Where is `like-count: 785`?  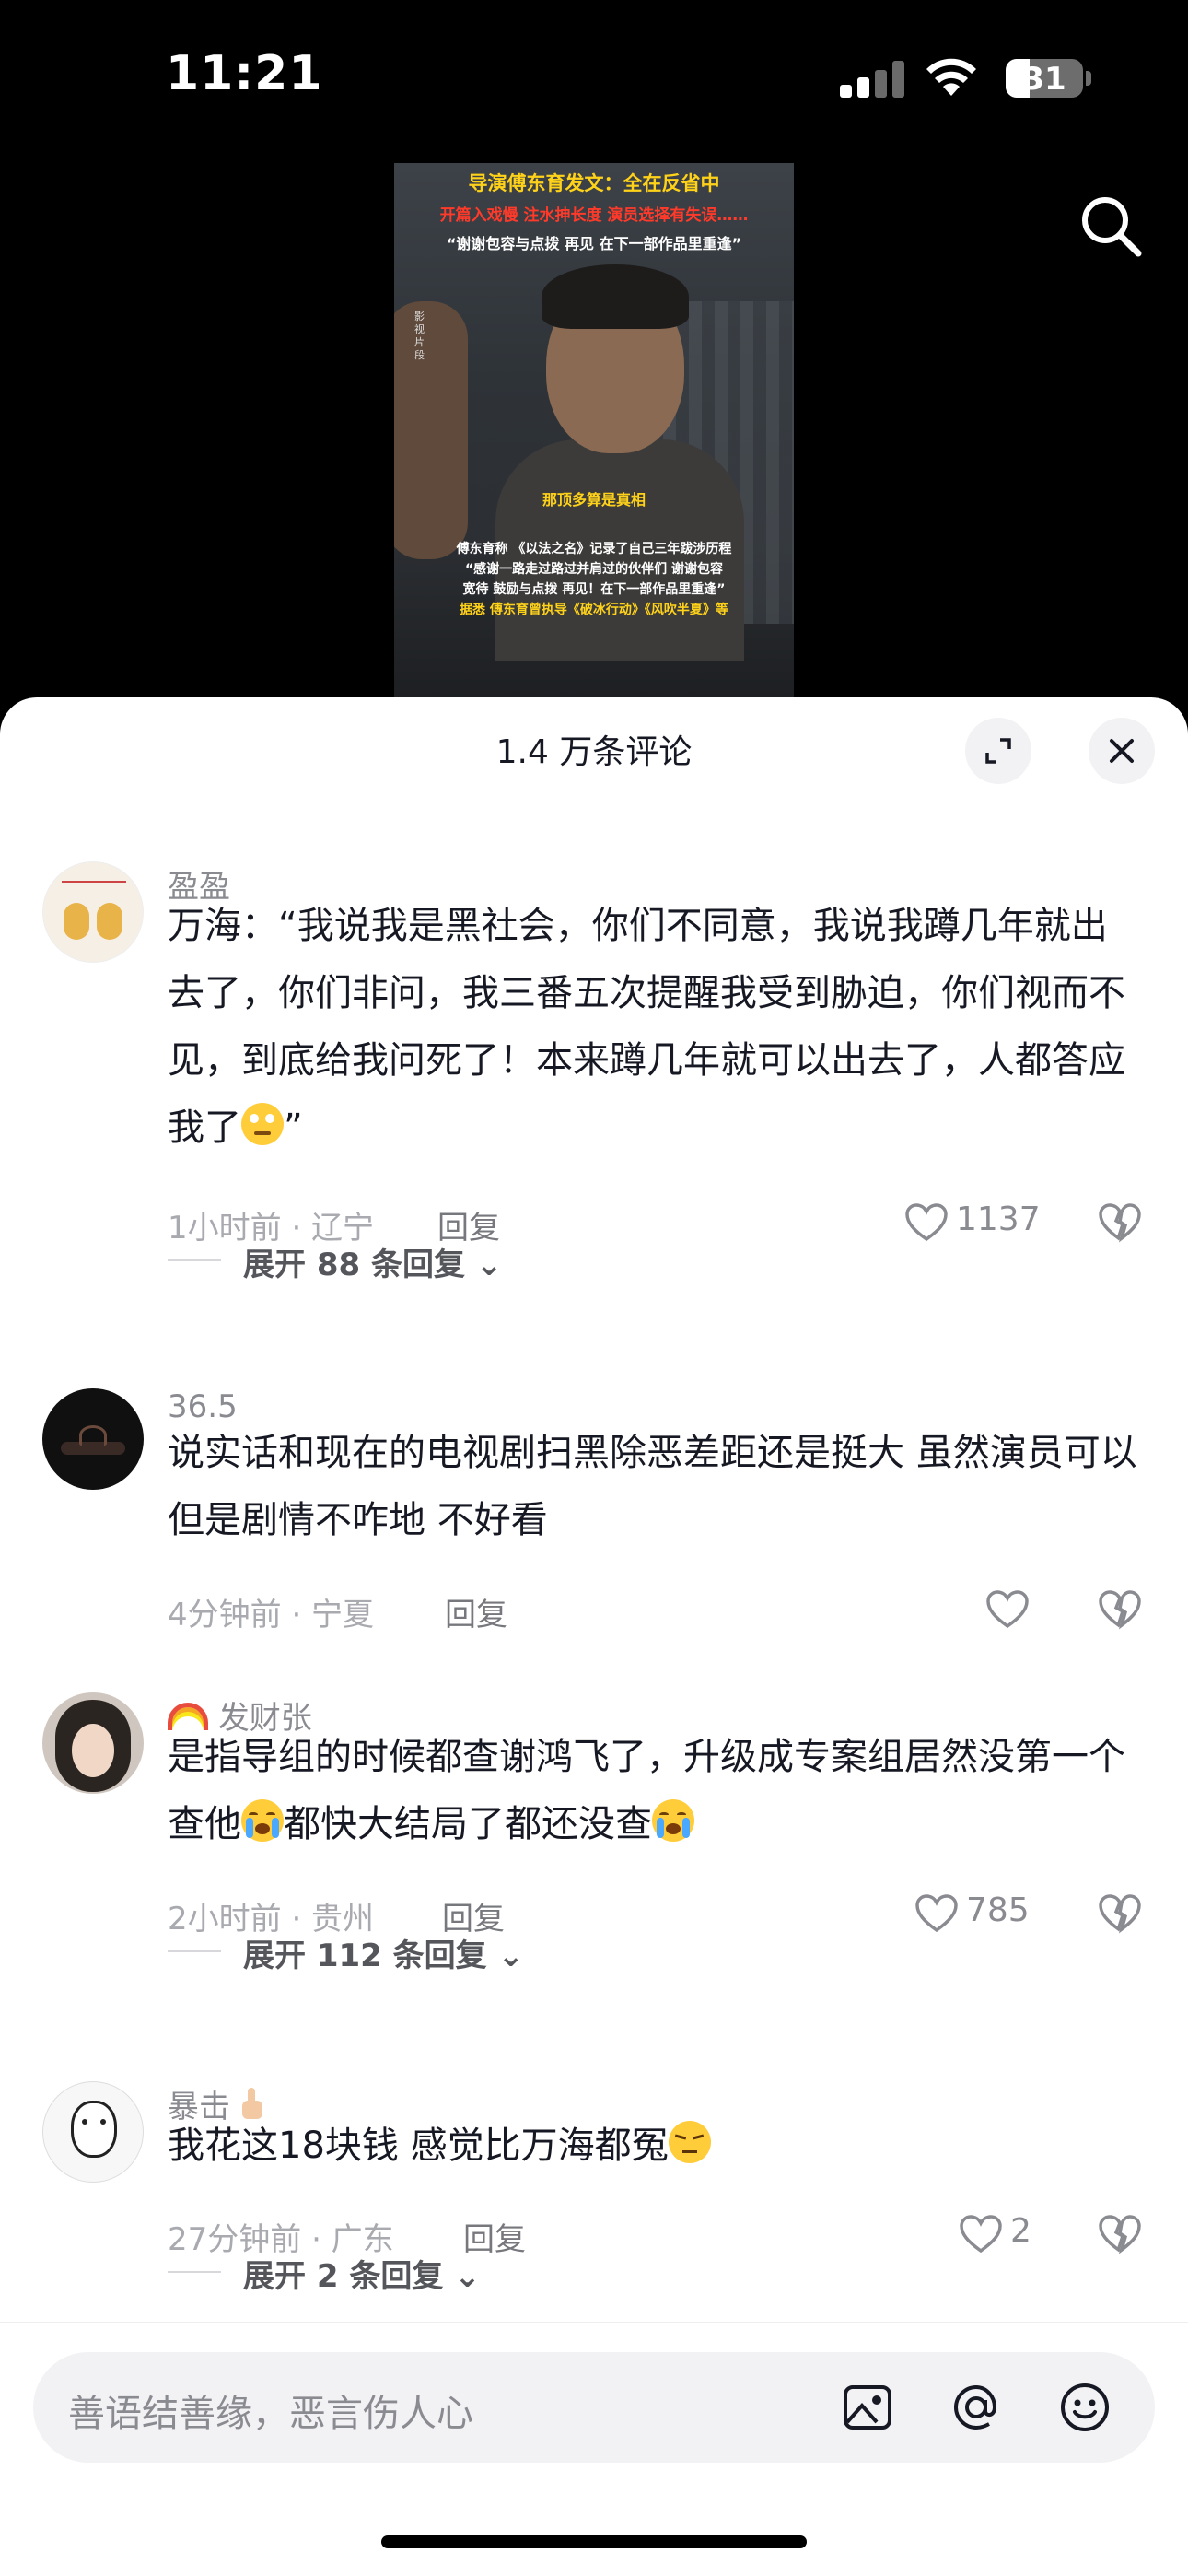
like-count: 785 is located at coordinates (998, 1910).